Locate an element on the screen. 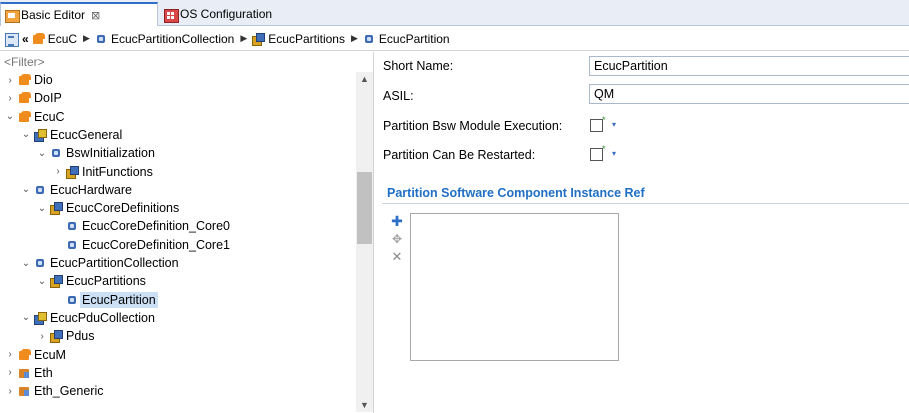  add-multiple-icon: ✥ is located at coordinates (397, 239).